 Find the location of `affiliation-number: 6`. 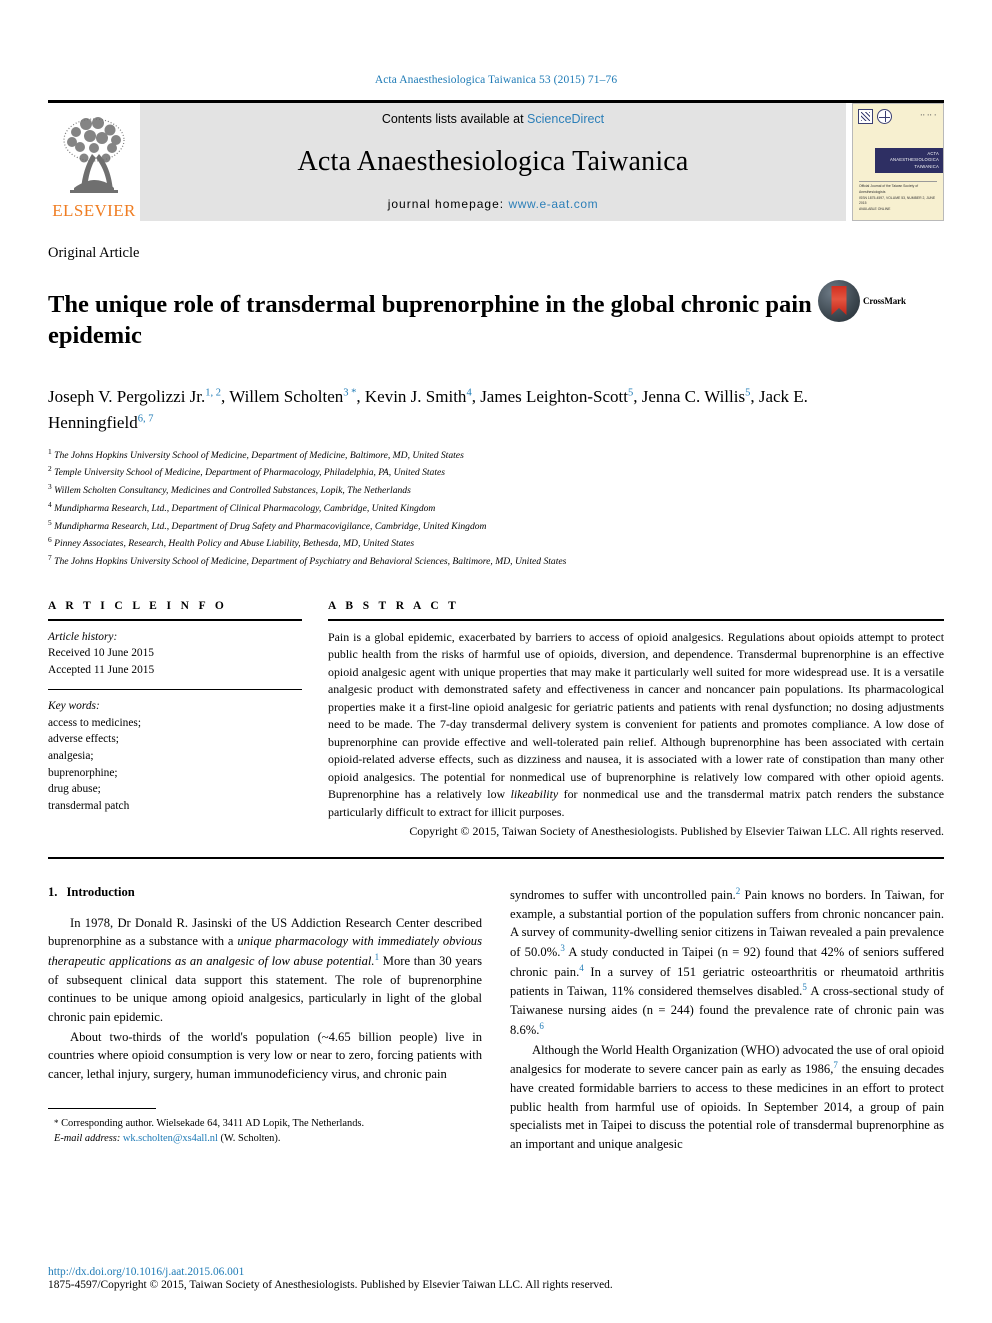

affiliation-number: 6 is located at coordinates (50, 540).